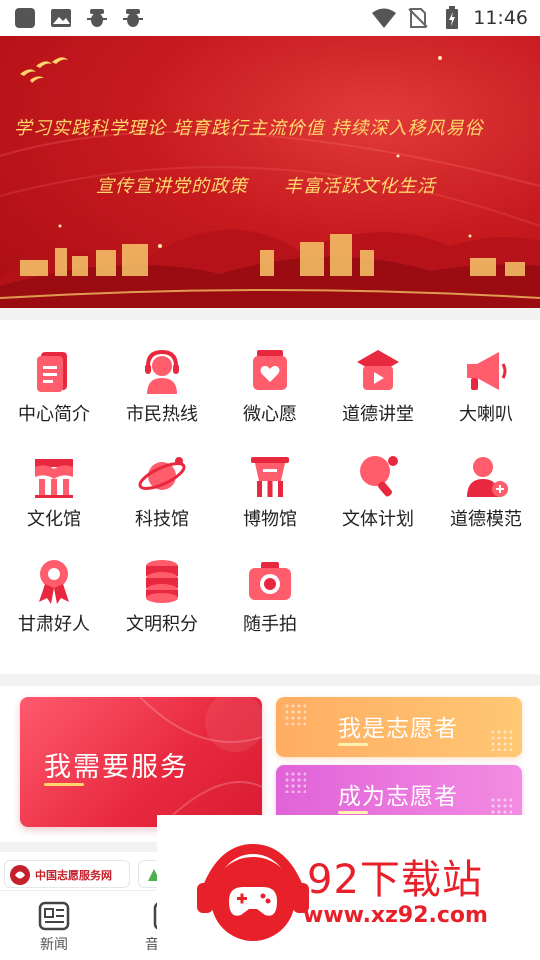 This screenshot has width=540, height=960. Describe the element at coordinates (270, 18) in the screenshot. I see `status-bar: 11:46` at that location.